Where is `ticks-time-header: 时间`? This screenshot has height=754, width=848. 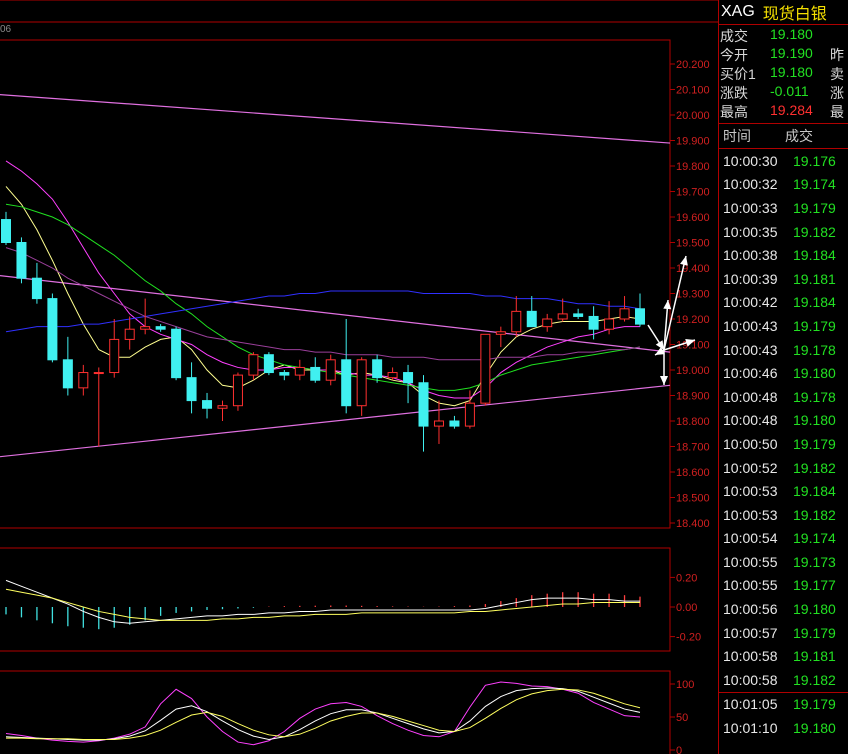
ticks-time-header: 时间 is located at coordinates (737, 136).